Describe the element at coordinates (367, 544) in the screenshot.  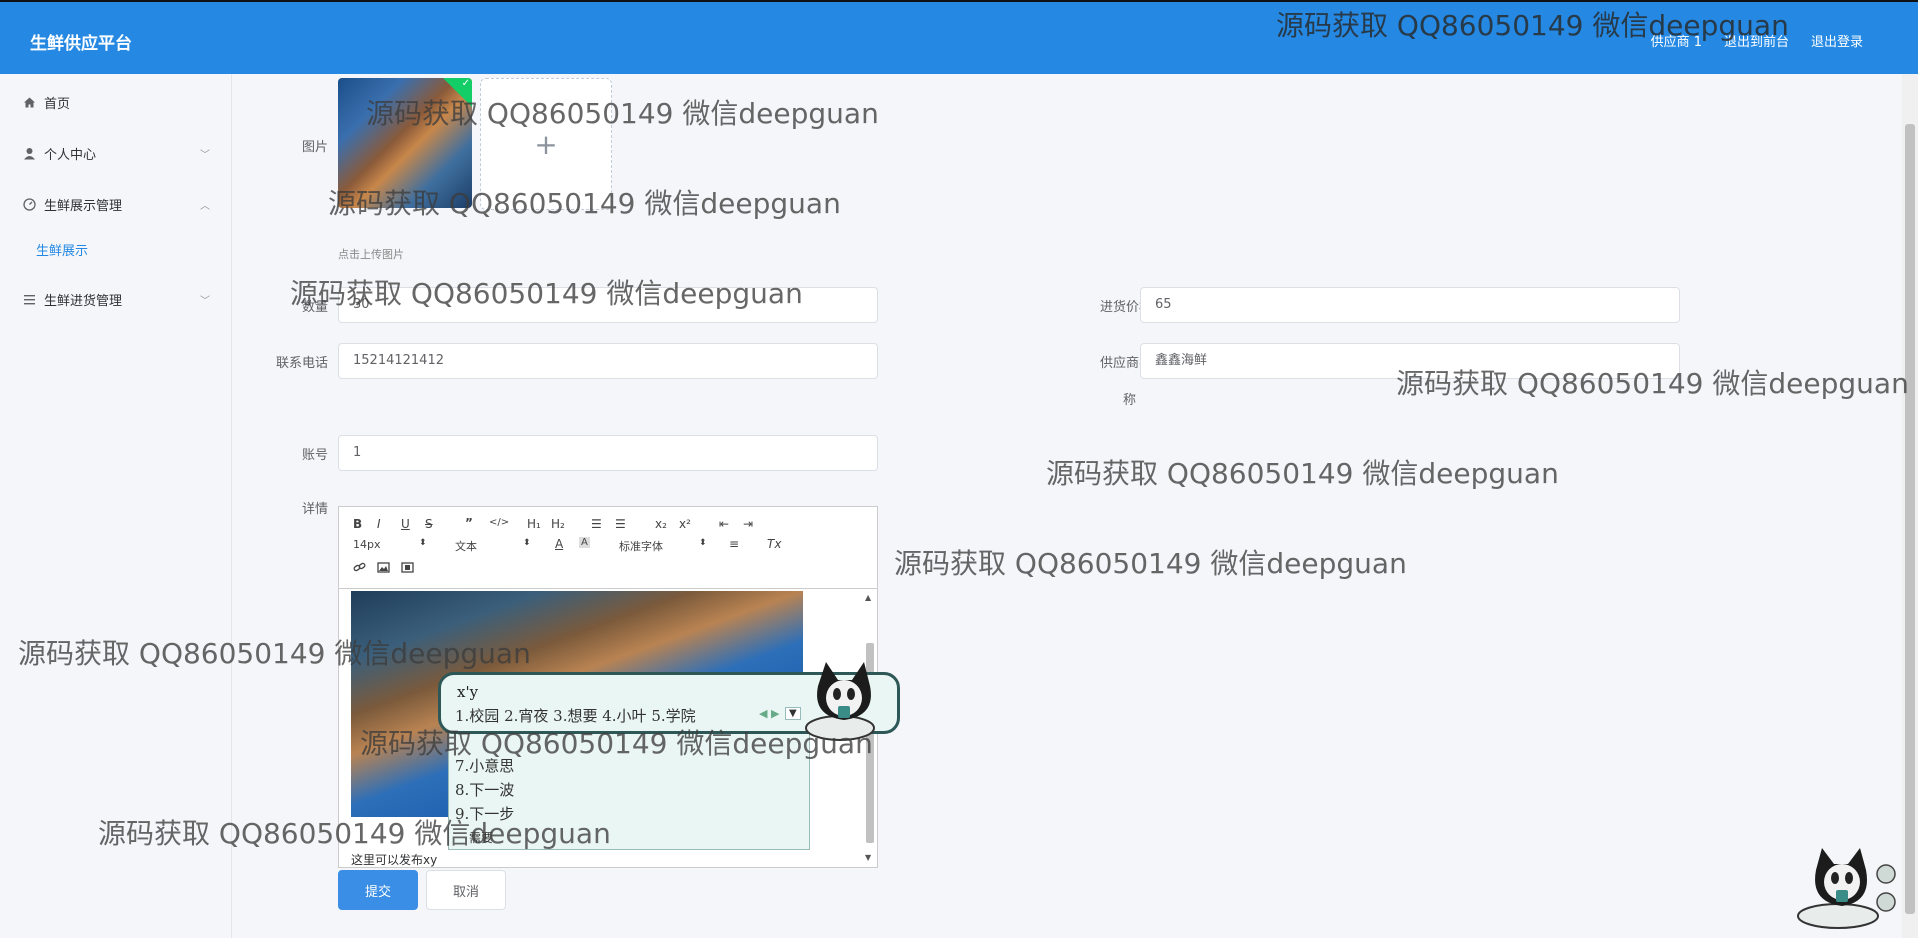
I see `font-size-select: 14px` at that location.